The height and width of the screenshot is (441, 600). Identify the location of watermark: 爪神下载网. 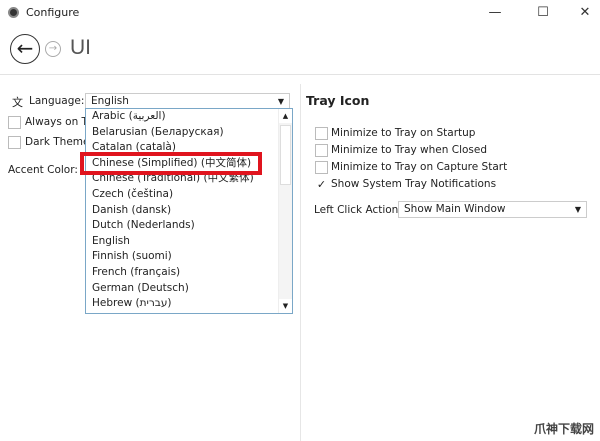
(563, 429).